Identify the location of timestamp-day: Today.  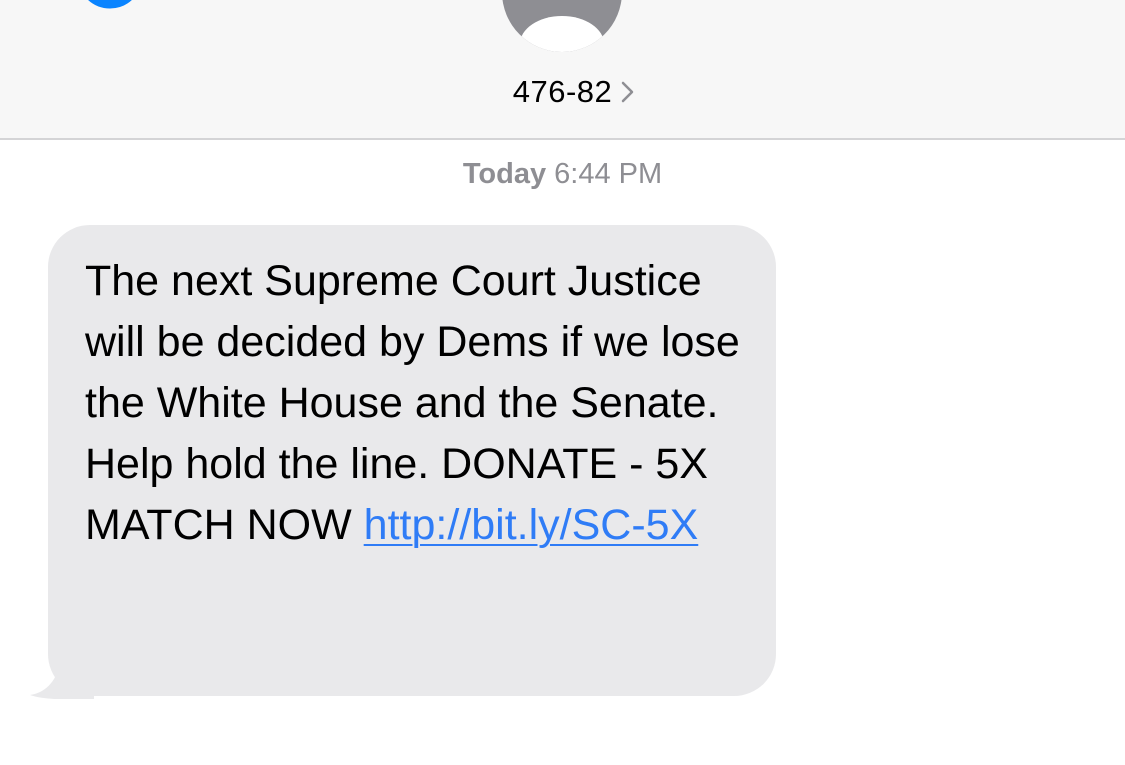
(504, 174).